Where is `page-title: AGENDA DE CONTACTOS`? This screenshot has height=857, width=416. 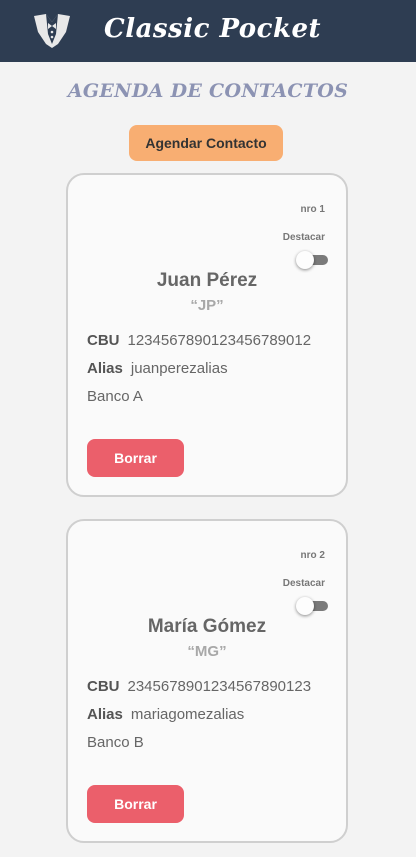
page-title: AGENDA DE CONTACTOS is located at coordinates (208, 91).